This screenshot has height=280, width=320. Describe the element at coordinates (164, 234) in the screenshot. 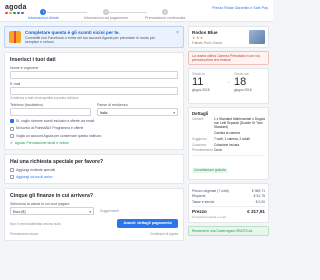

I see `terms-link: Condizioni di Agoda` at that location.